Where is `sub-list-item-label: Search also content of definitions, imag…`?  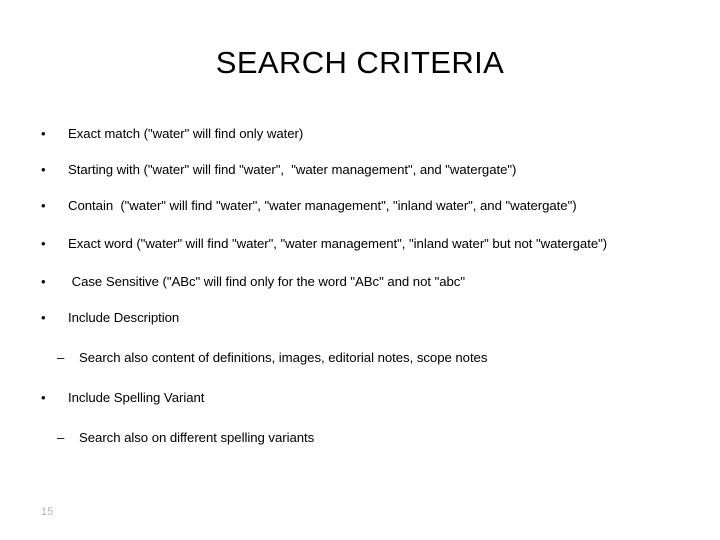 sub-list-item-label: Search also content of definitions, imag… is located at coordinates (283, 357).